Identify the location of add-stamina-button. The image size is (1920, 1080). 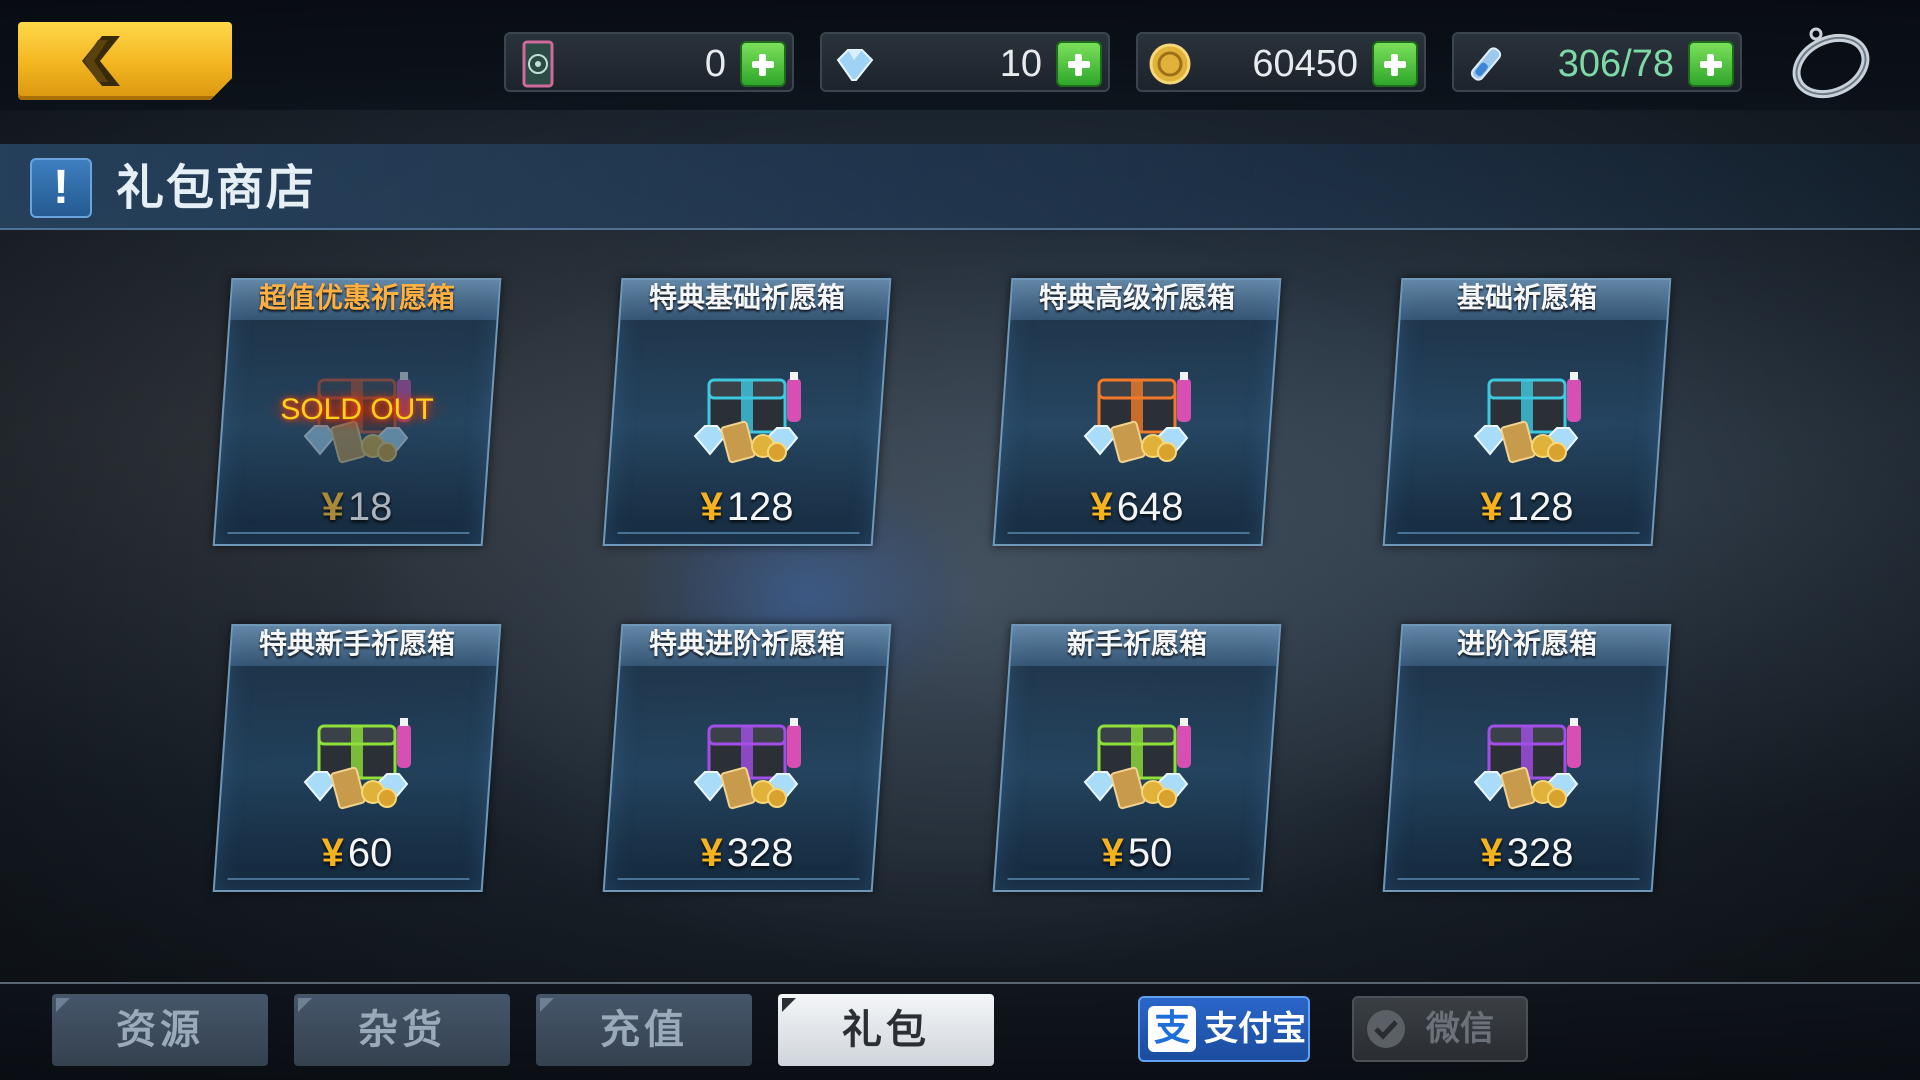
(1711, 64).